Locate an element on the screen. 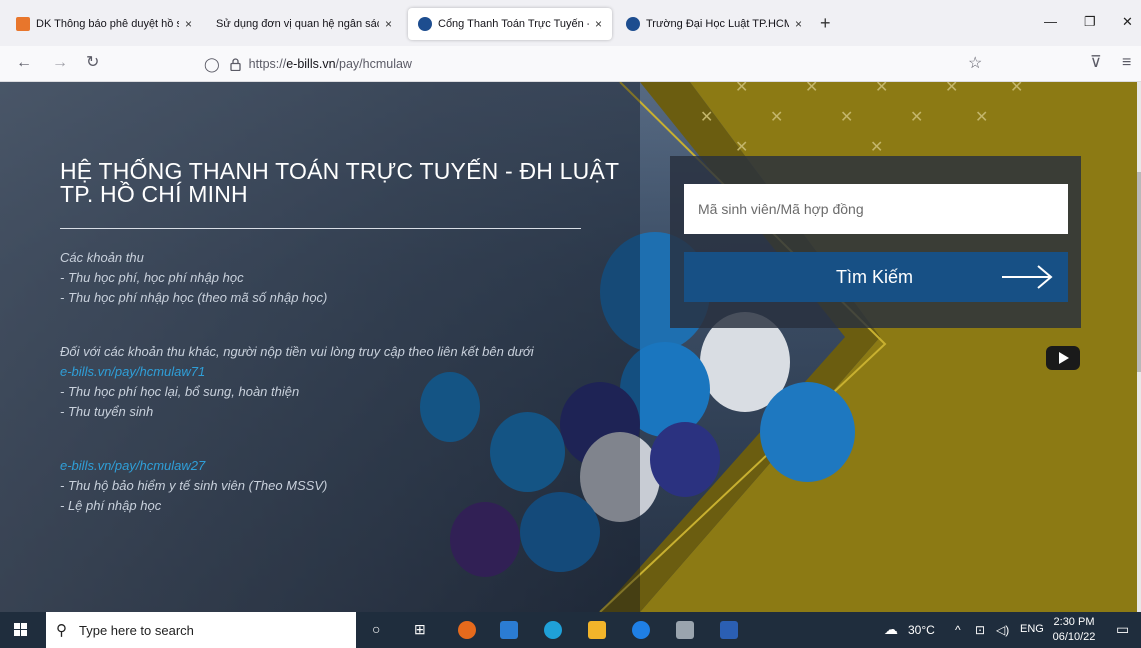 This screenshot has width=1141, height=648. student-code-input is located at coordinates (876, 209).